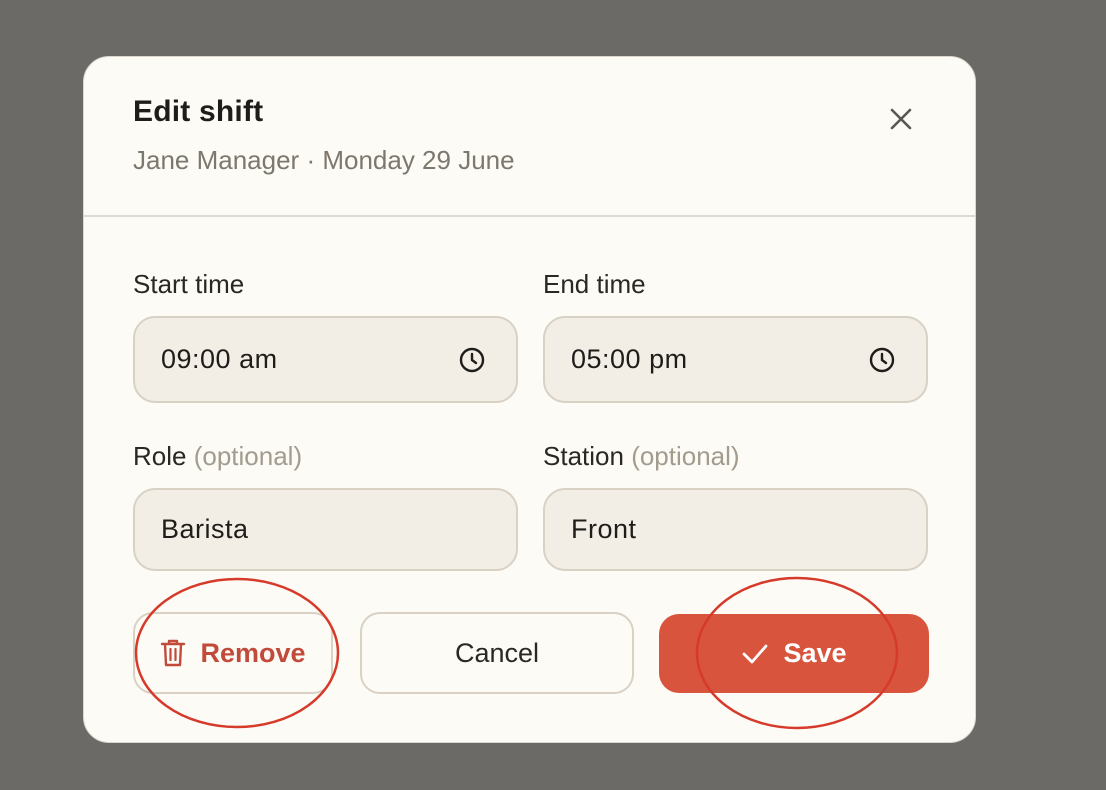 This screenshot has width=1106, height=790. I want to click on station-value: Front, so click(604, 529).